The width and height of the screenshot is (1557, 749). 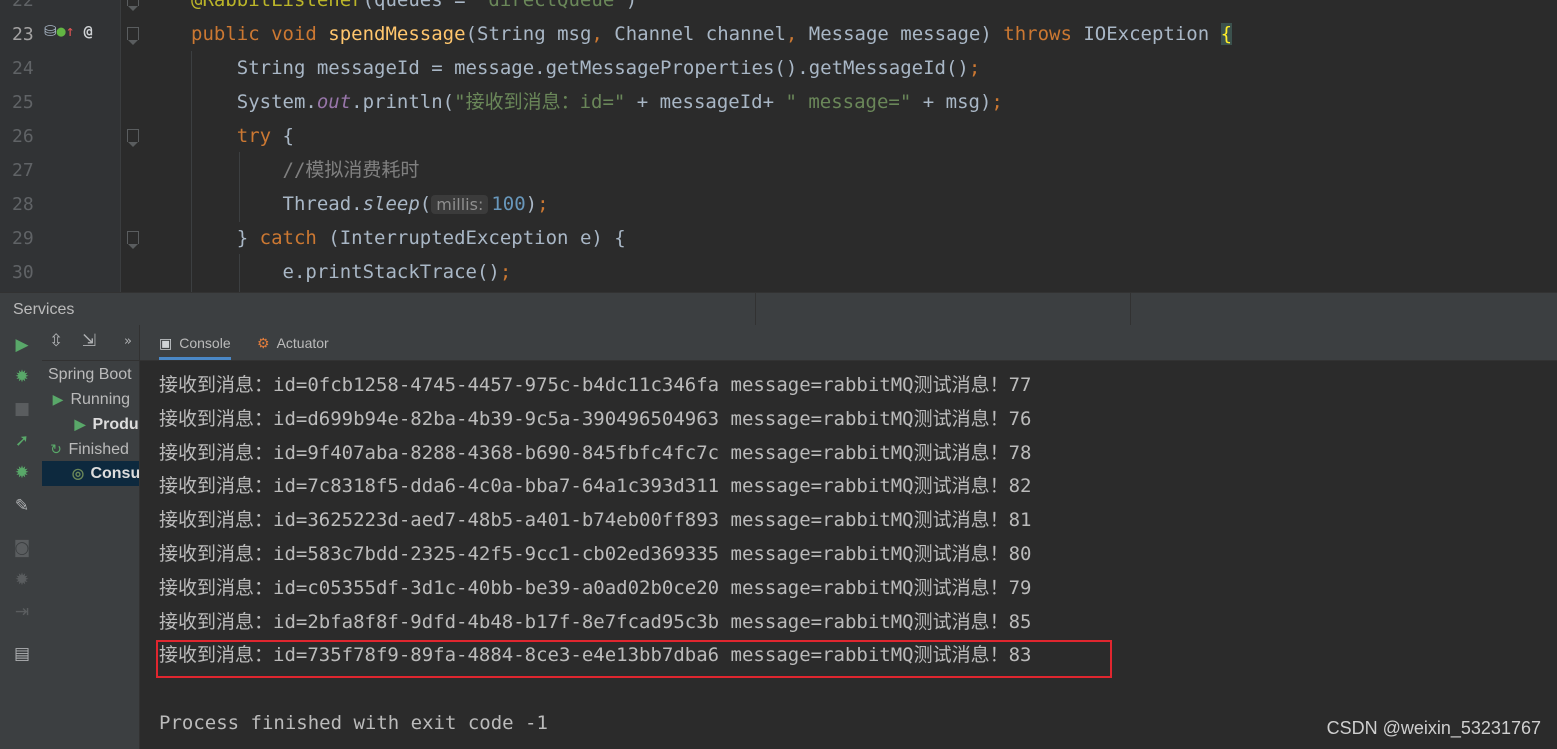 What do you see at coordinates (23, 136) in the screenshot?
I see `line-number: 26` at bounding box center [23, 136].